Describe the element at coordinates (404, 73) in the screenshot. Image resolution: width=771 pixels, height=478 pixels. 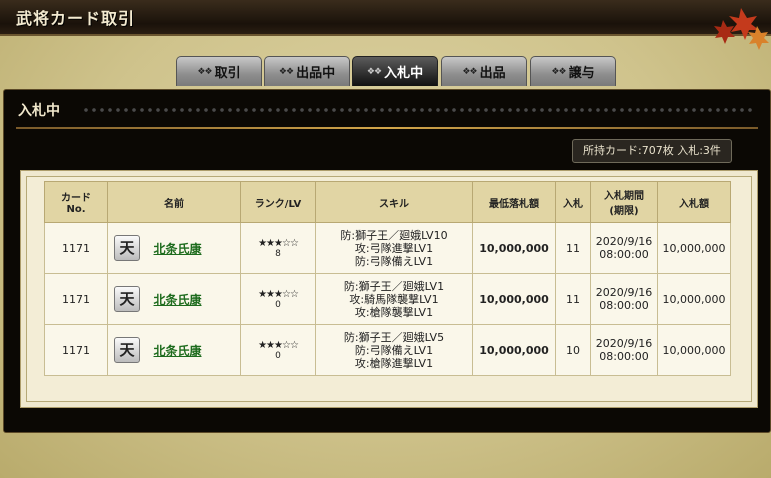
I see `tab-label: 入札中` at that location.